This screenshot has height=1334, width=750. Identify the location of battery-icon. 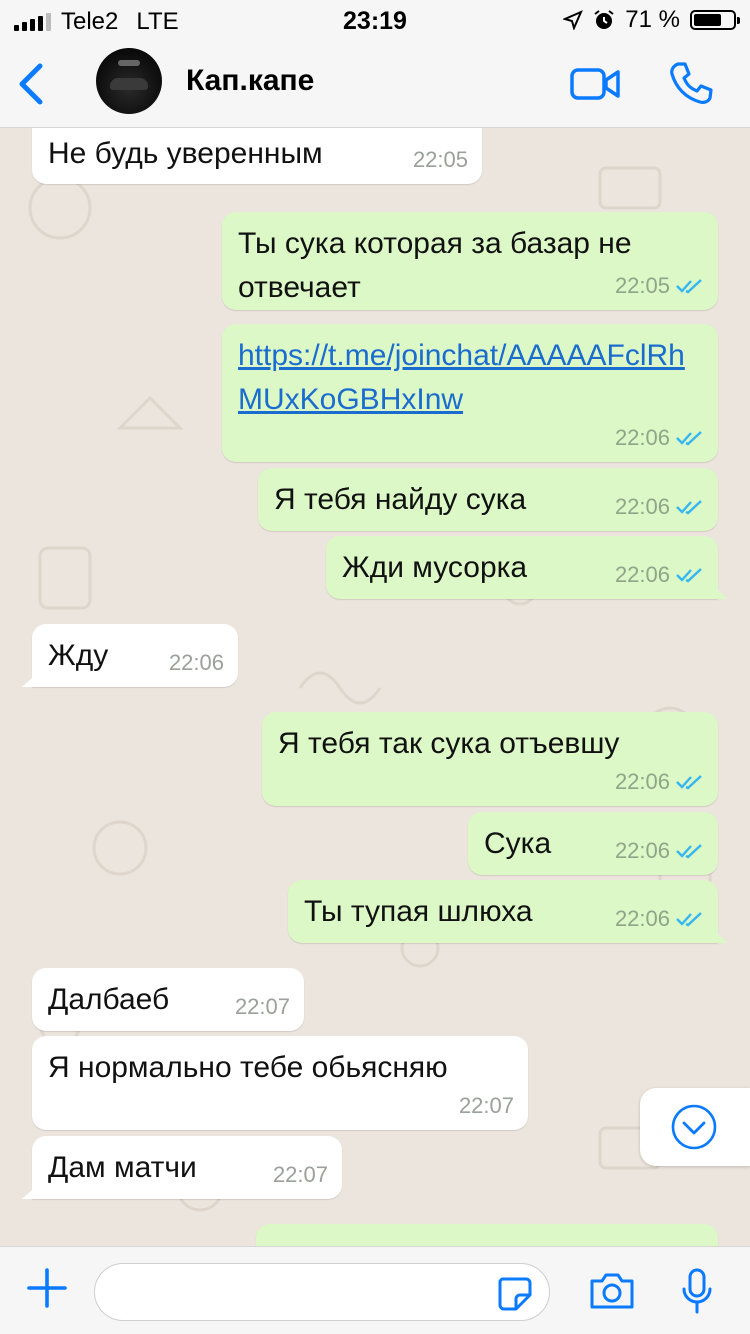
(715, 20).